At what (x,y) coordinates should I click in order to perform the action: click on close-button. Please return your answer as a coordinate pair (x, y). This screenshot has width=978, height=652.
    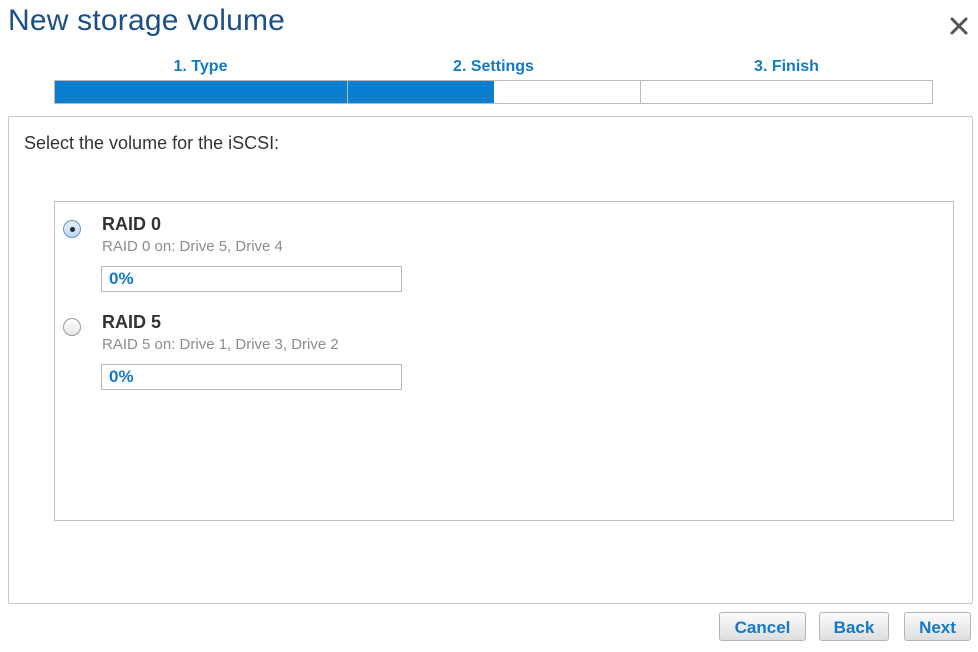
    Looking at the image, I should click on (960, 24).